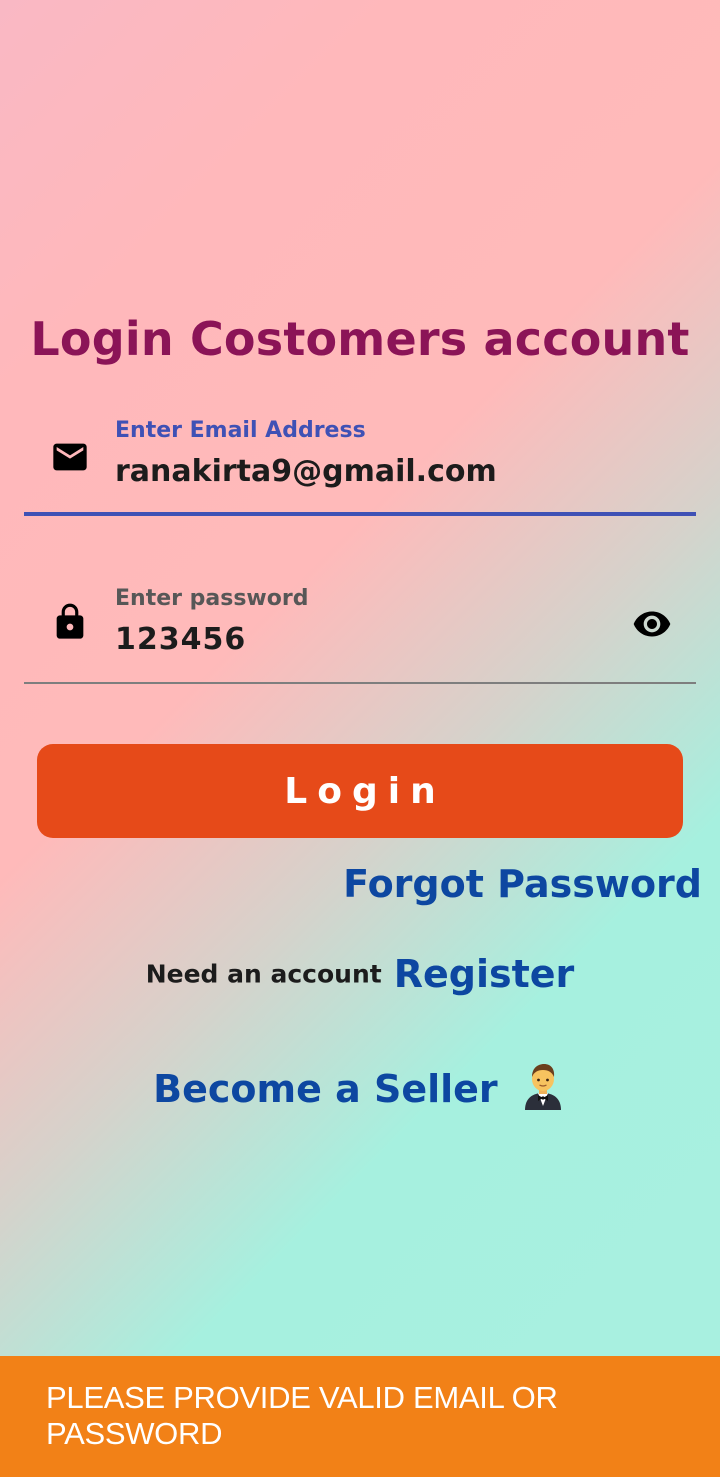 The image size is (720, 1477). What do you see at coordinates (542, 1087) in the screenshot?
I see `man-in-tuxedo-emoji` at bounding box center [542, 1087].